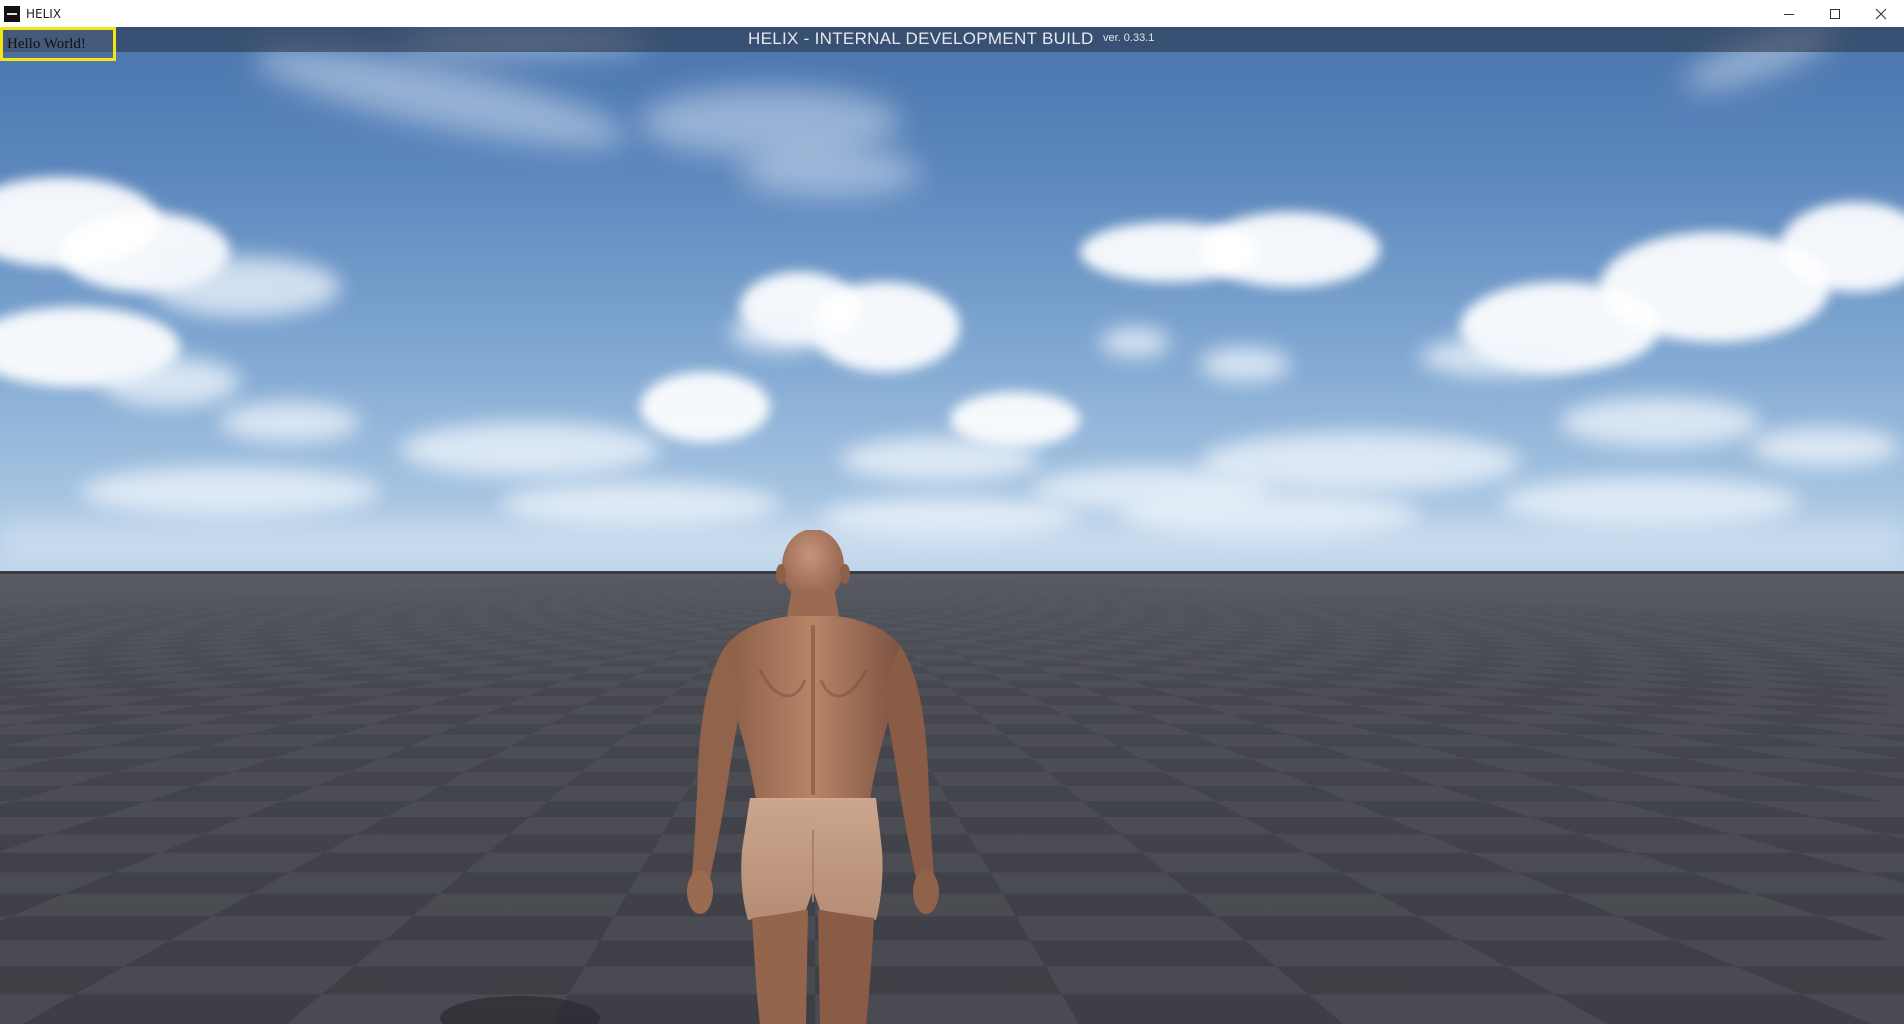 Image resolution: width=1904 pixels, height=1024 pixels. Describe the element at coordinates (921, 38) in the screenshot. I see `build-title: HELIX - INTERNAL DEVELOPMENT BUILD` at that location.